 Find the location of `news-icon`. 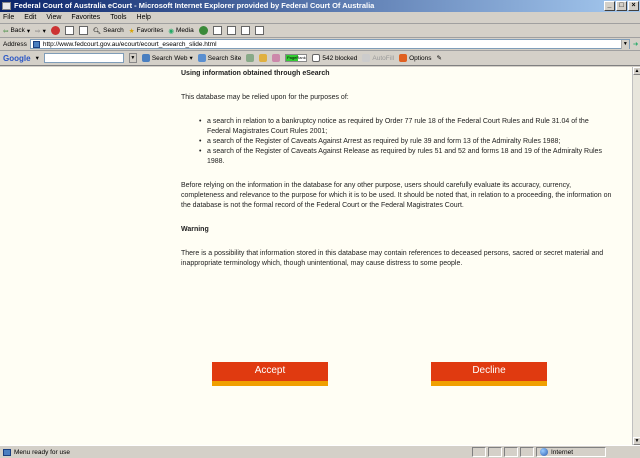

news-icon is located at coordinates (250, 58).